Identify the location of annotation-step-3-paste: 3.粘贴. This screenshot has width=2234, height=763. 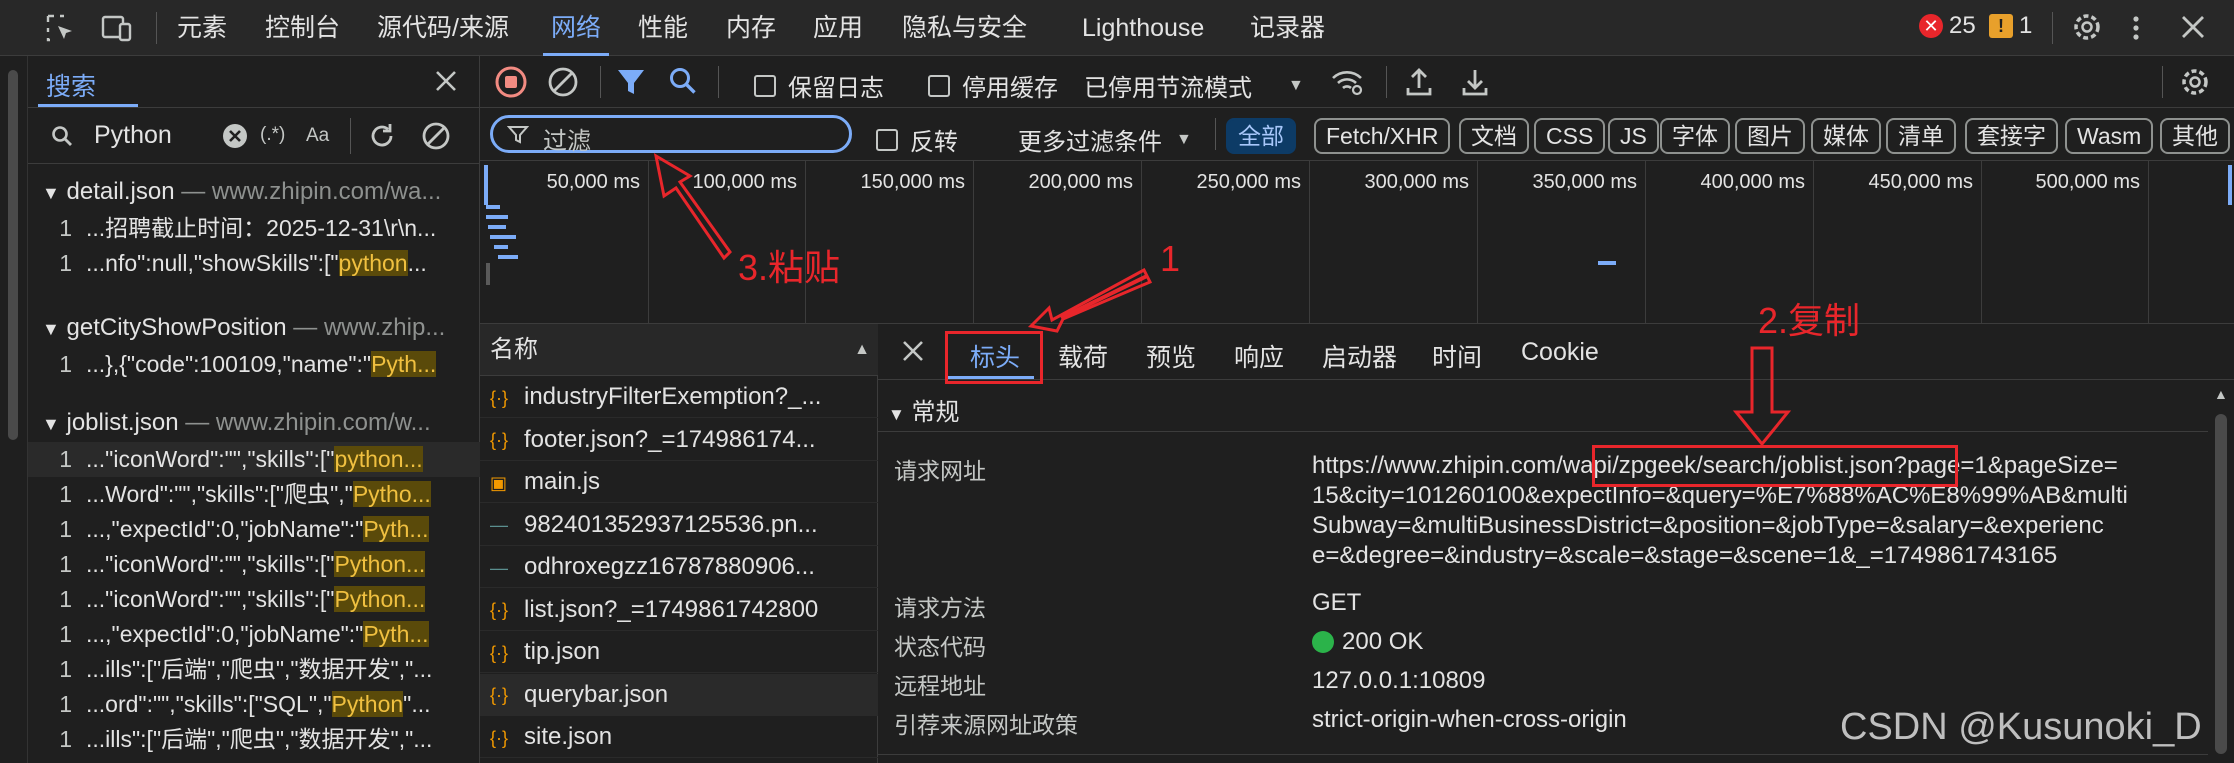
(789, 267).